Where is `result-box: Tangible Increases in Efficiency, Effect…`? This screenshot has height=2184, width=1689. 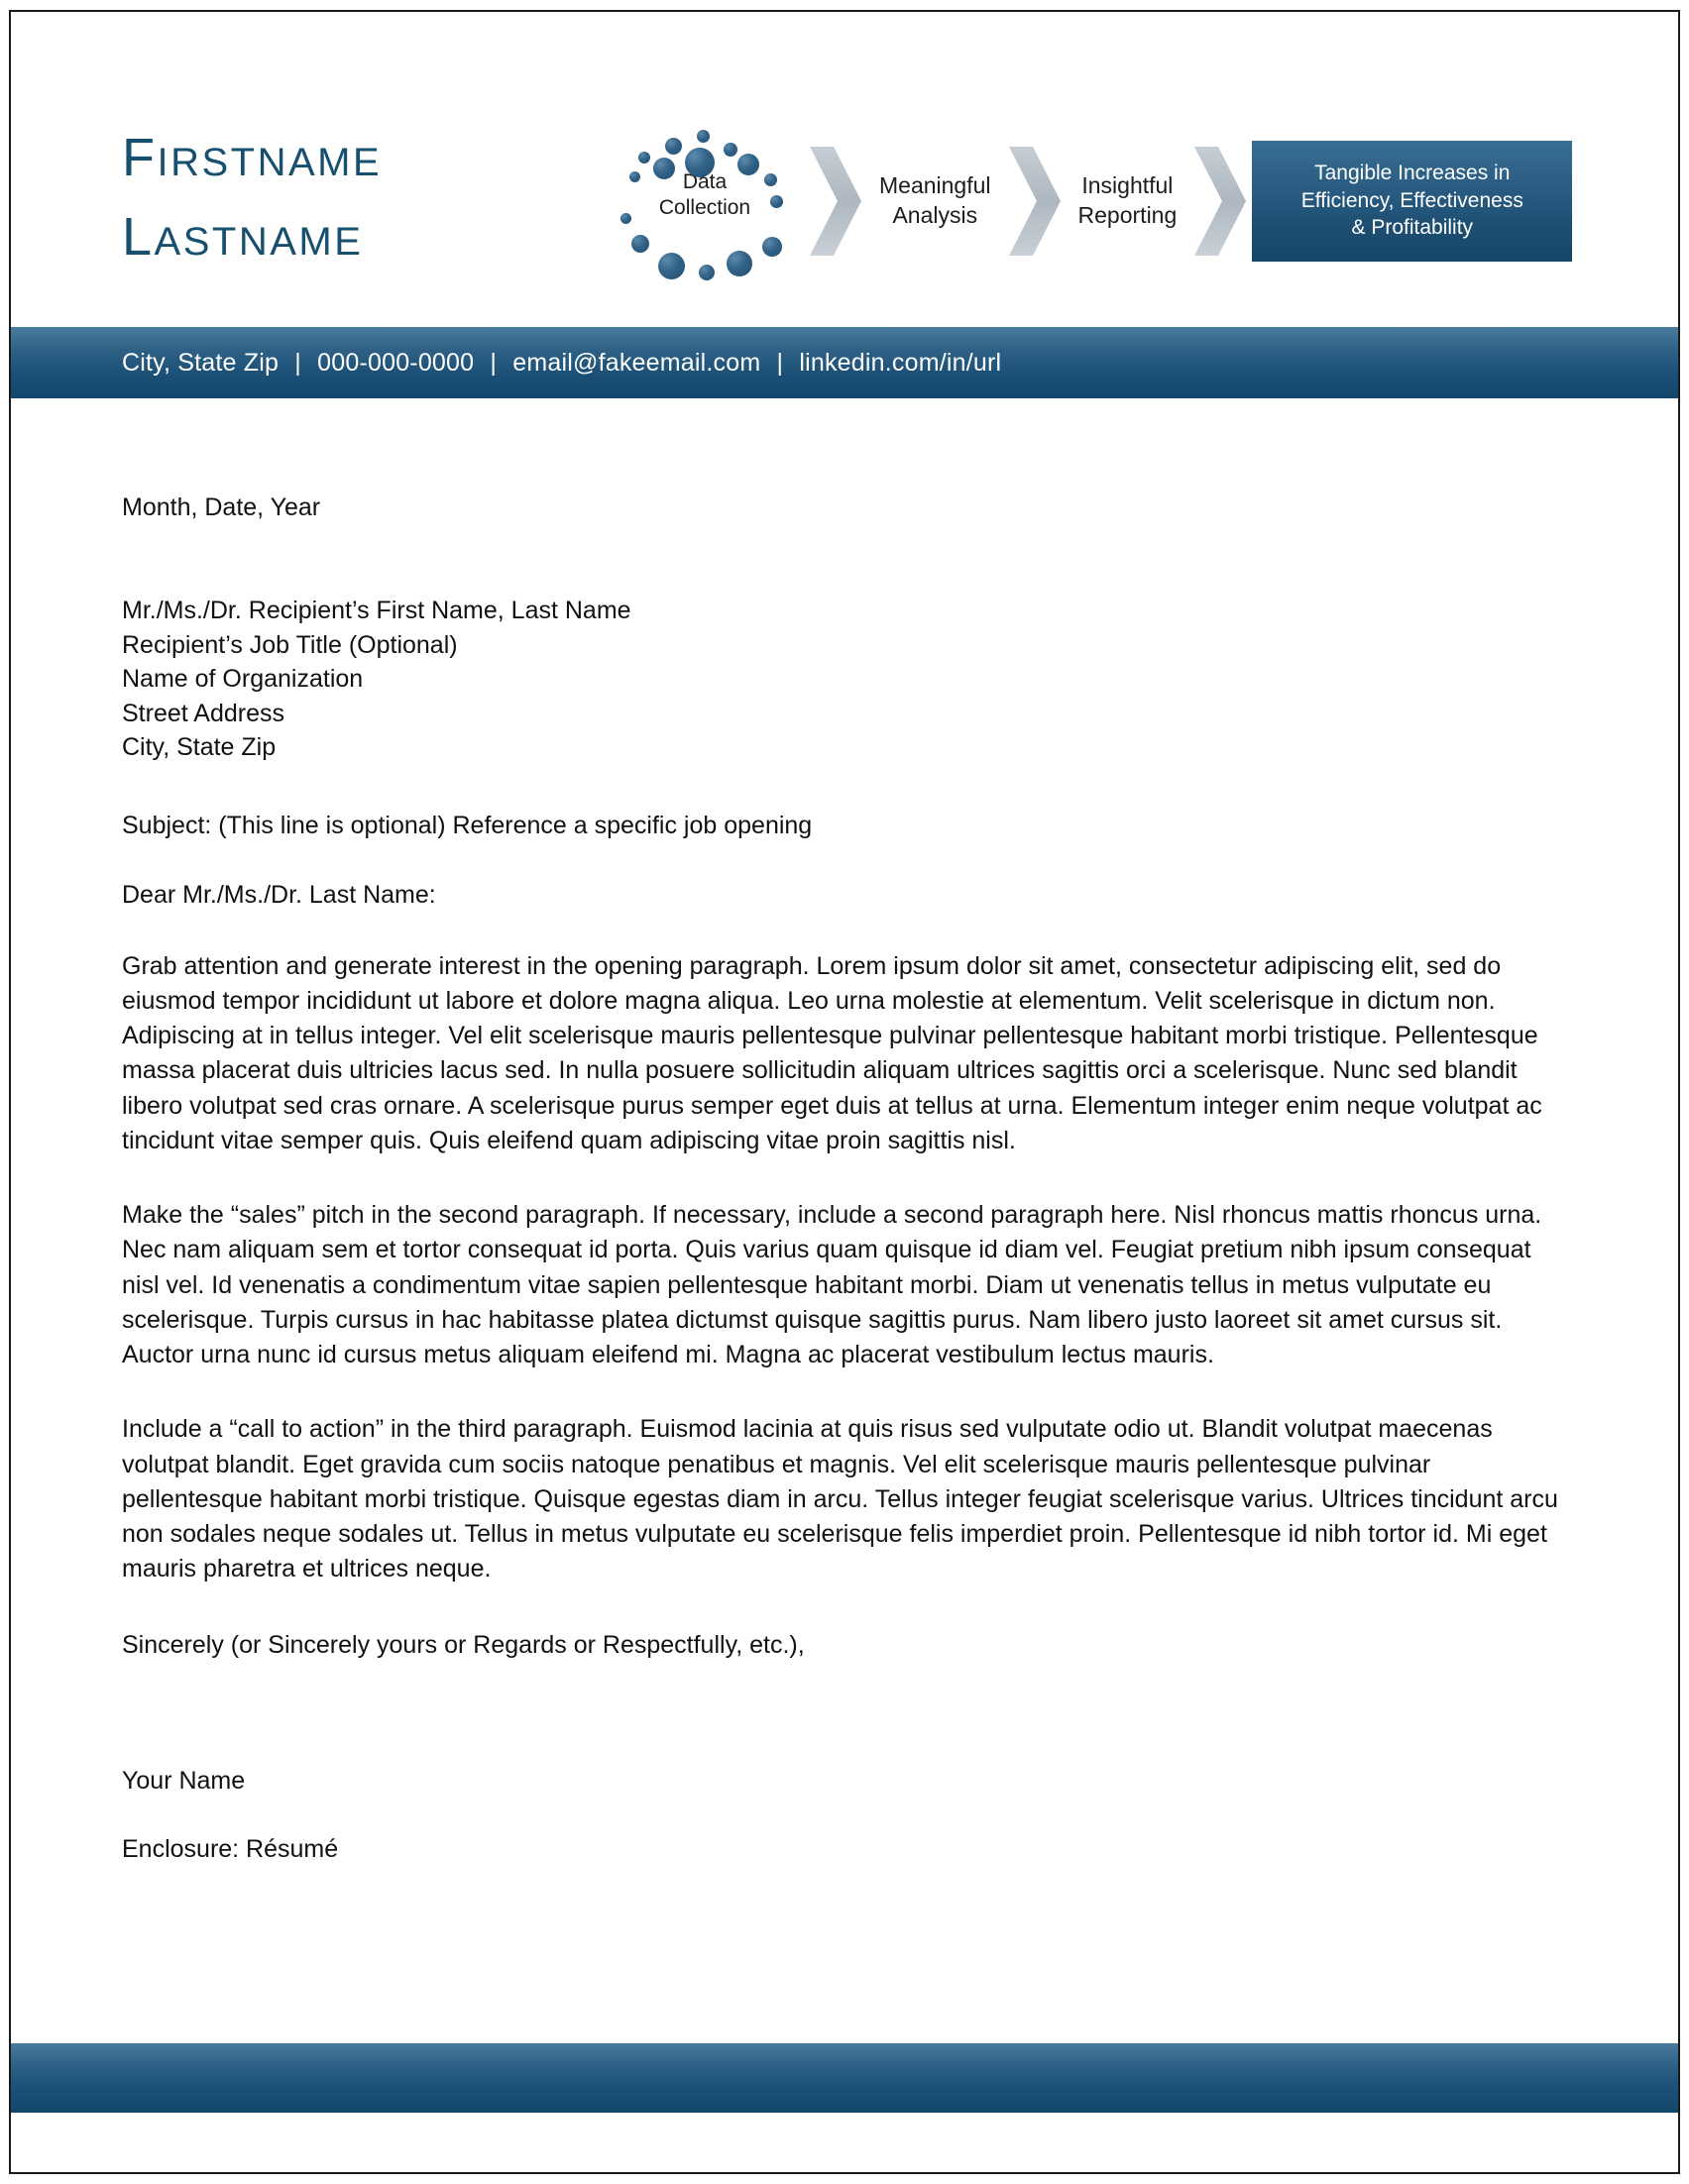
result-box: Tangible Increases in Efficiency, Effect… is located at coordinates (1412, 201).